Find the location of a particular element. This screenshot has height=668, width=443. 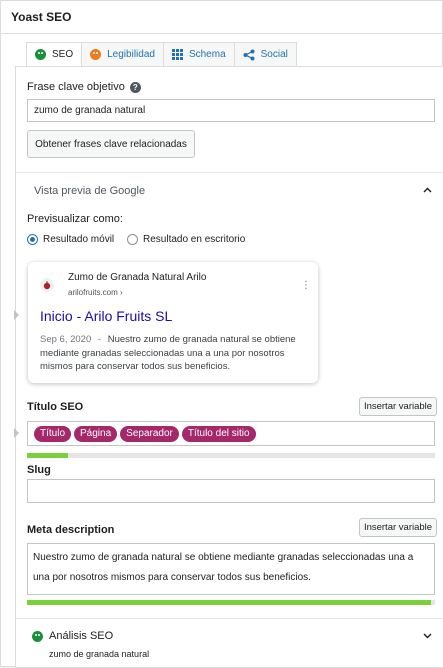

seo-title-progress is located at coordinates (231, 455).